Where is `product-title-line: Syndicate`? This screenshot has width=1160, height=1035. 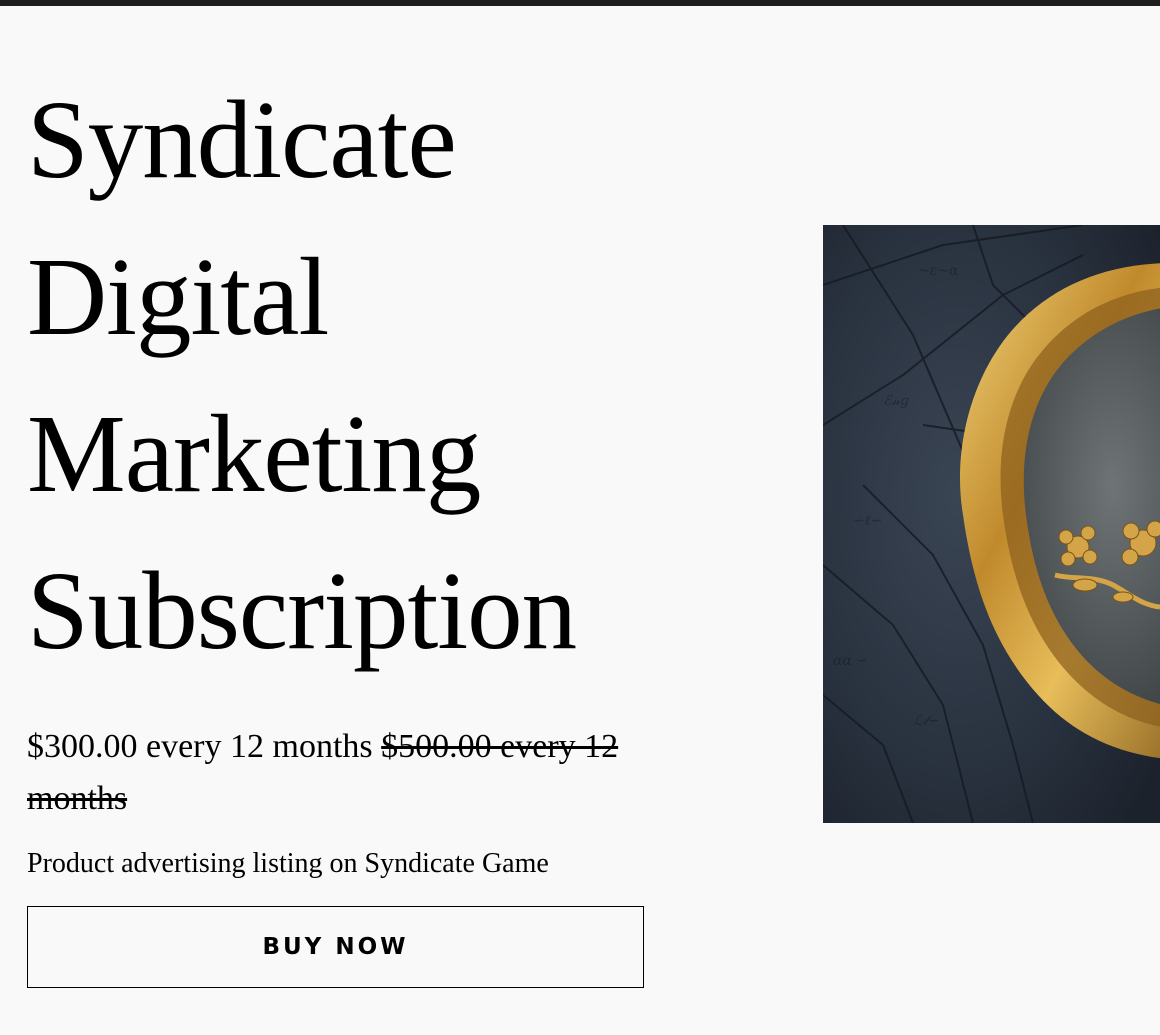
product-title-line: Syndicate is located at coordinates (242, 140).